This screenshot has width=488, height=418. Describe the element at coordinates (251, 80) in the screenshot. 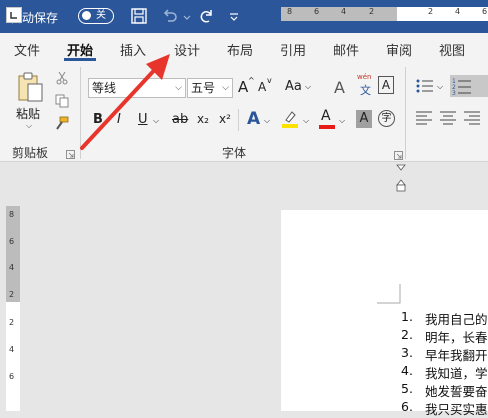

I see `caret-up-icon: ^` at that location.